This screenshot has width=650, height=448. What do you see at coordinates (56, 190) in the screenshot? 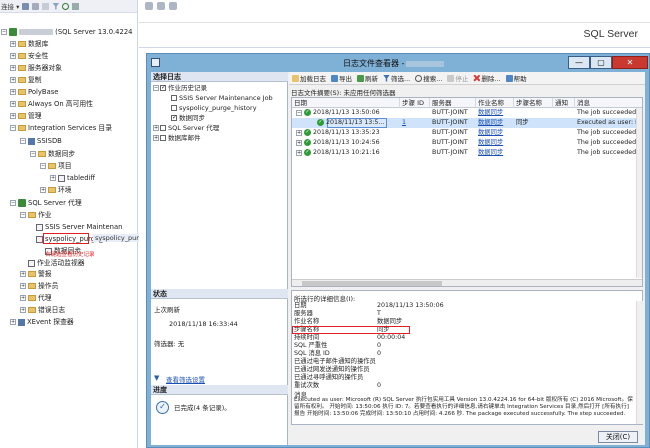
I see `tree-environment: + 环境` at bounding box center [56, 190].